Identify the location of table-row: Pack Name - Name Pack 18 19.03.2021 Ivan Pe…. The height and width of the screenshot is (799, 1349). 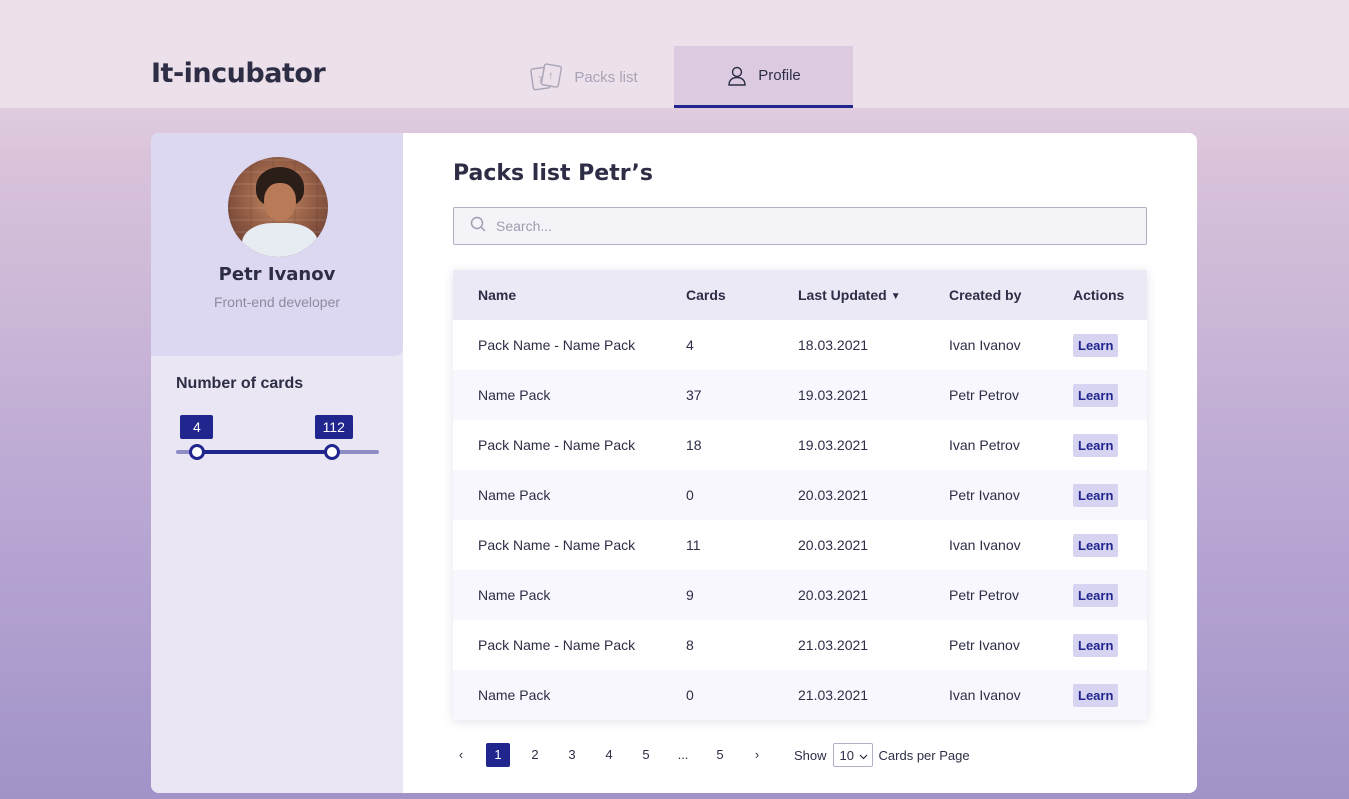
(800, 445).